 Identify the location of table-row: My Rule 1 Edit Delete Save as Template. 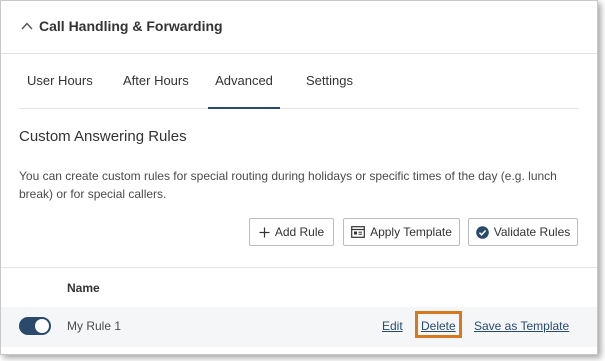
(299, 327).